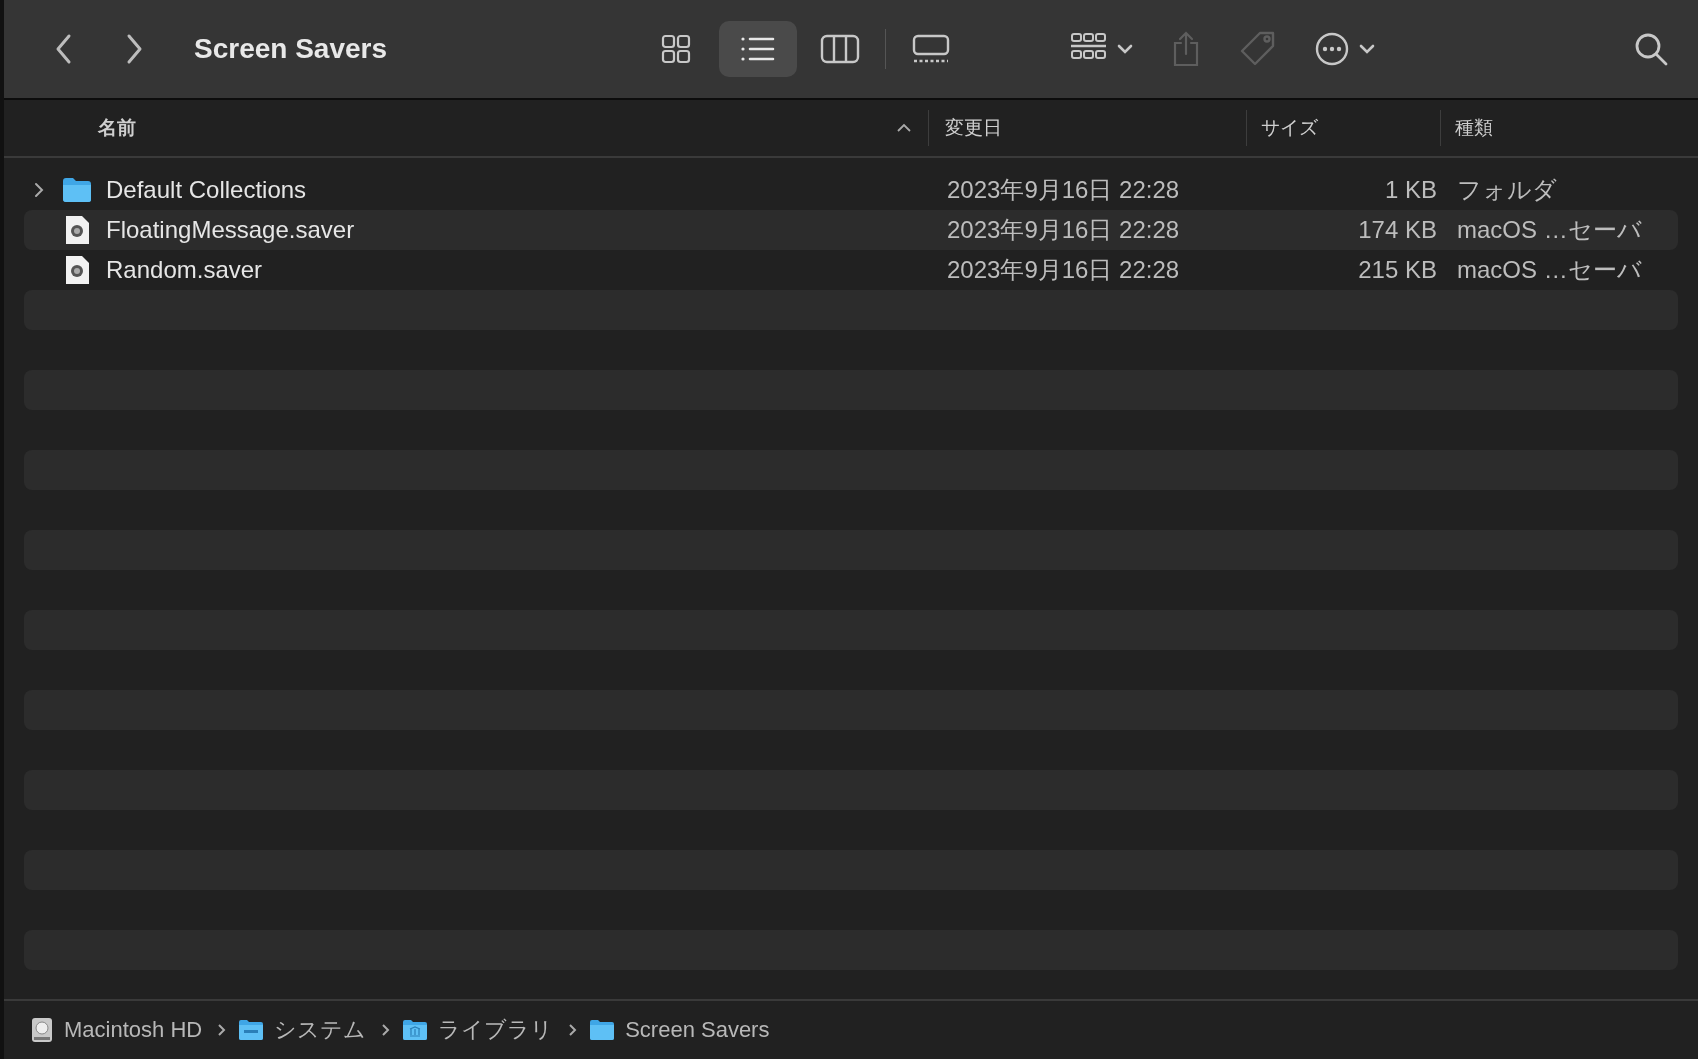 The image size is (1698, 1059). Describe the element at coordinates (1088, 128) in the screenshot. I see `column-header: 変更日` at that location.